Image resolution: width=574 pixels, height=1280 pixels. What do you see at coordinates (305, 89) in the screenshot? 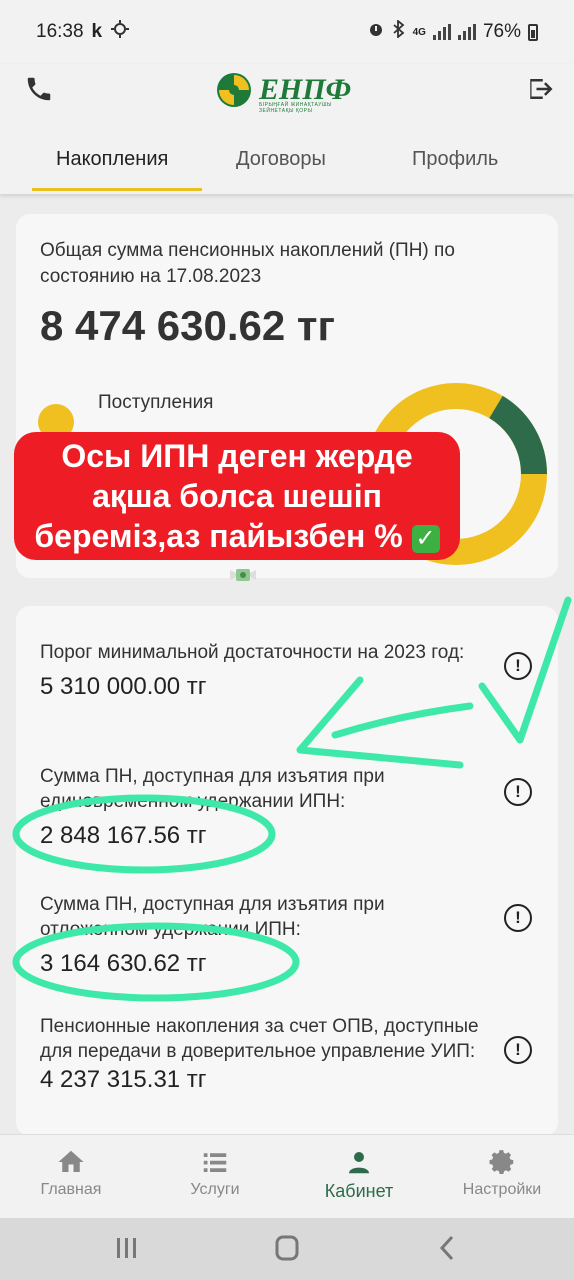
I see `logo-text: ЕНПФ` at bounding box center [305, 89].